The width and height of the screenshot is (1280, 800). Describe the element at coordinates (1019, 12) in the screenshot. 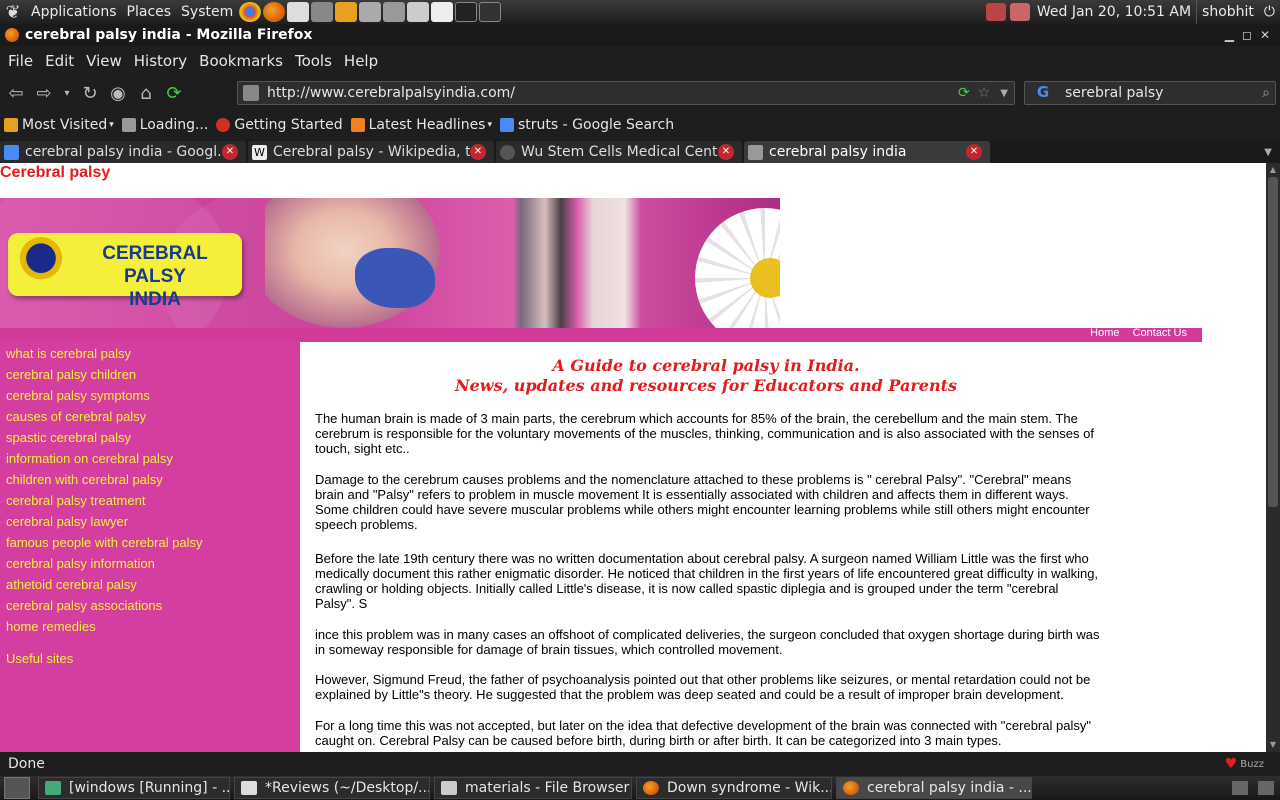

I see `volume-tray-icon` at that location.